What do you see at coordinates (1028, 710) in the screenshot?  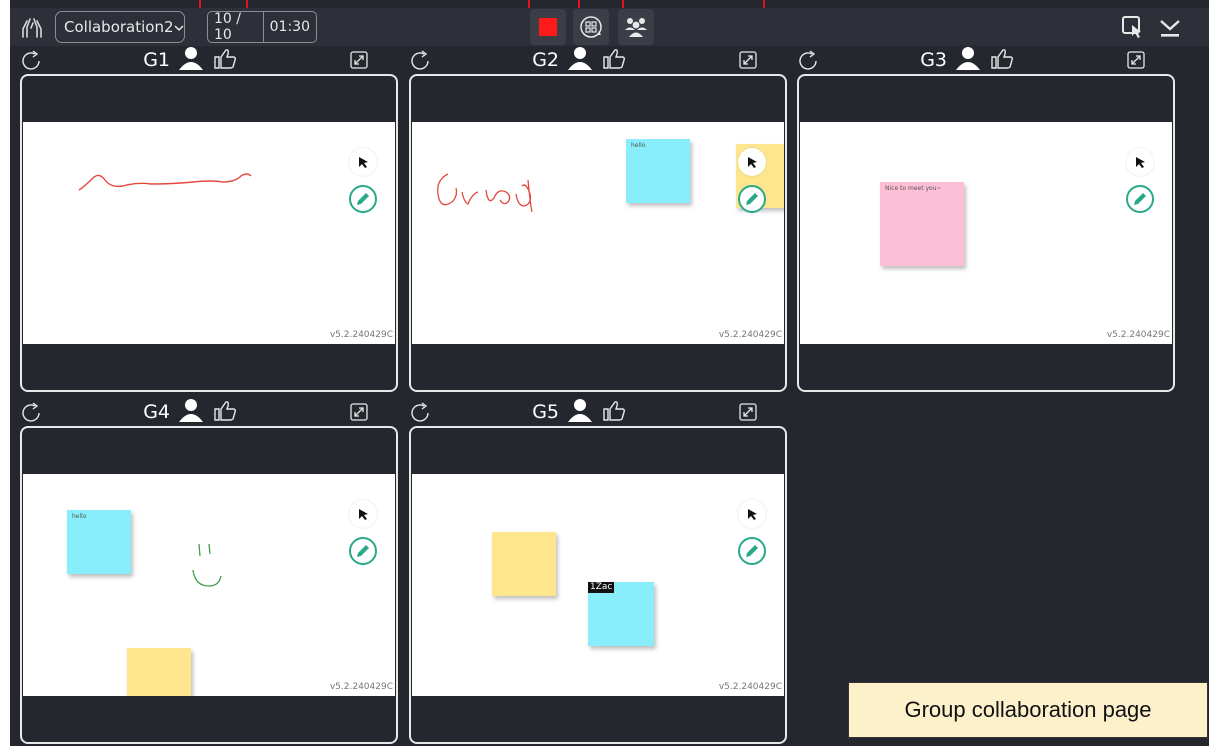 I see `caption-box: Group collaboration page` at bounding box center [1028, 710].